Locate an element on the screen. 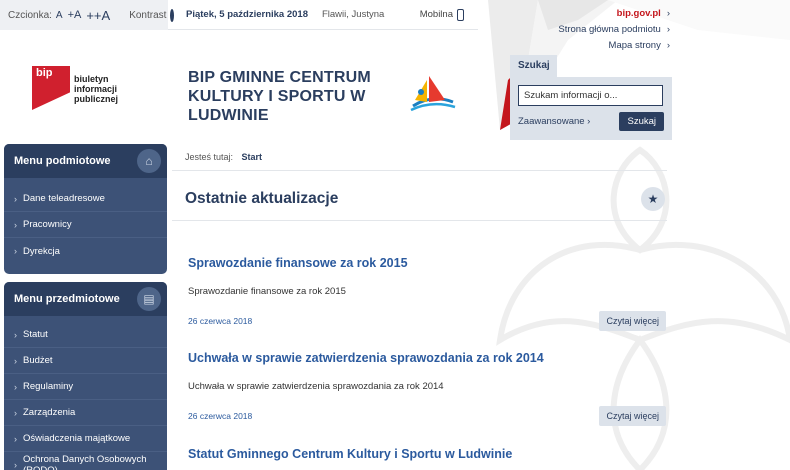 The height and width of the screenshot is (470, 790). bip-logo-line2: informacji publicznej is located at coordinates (96, 94).